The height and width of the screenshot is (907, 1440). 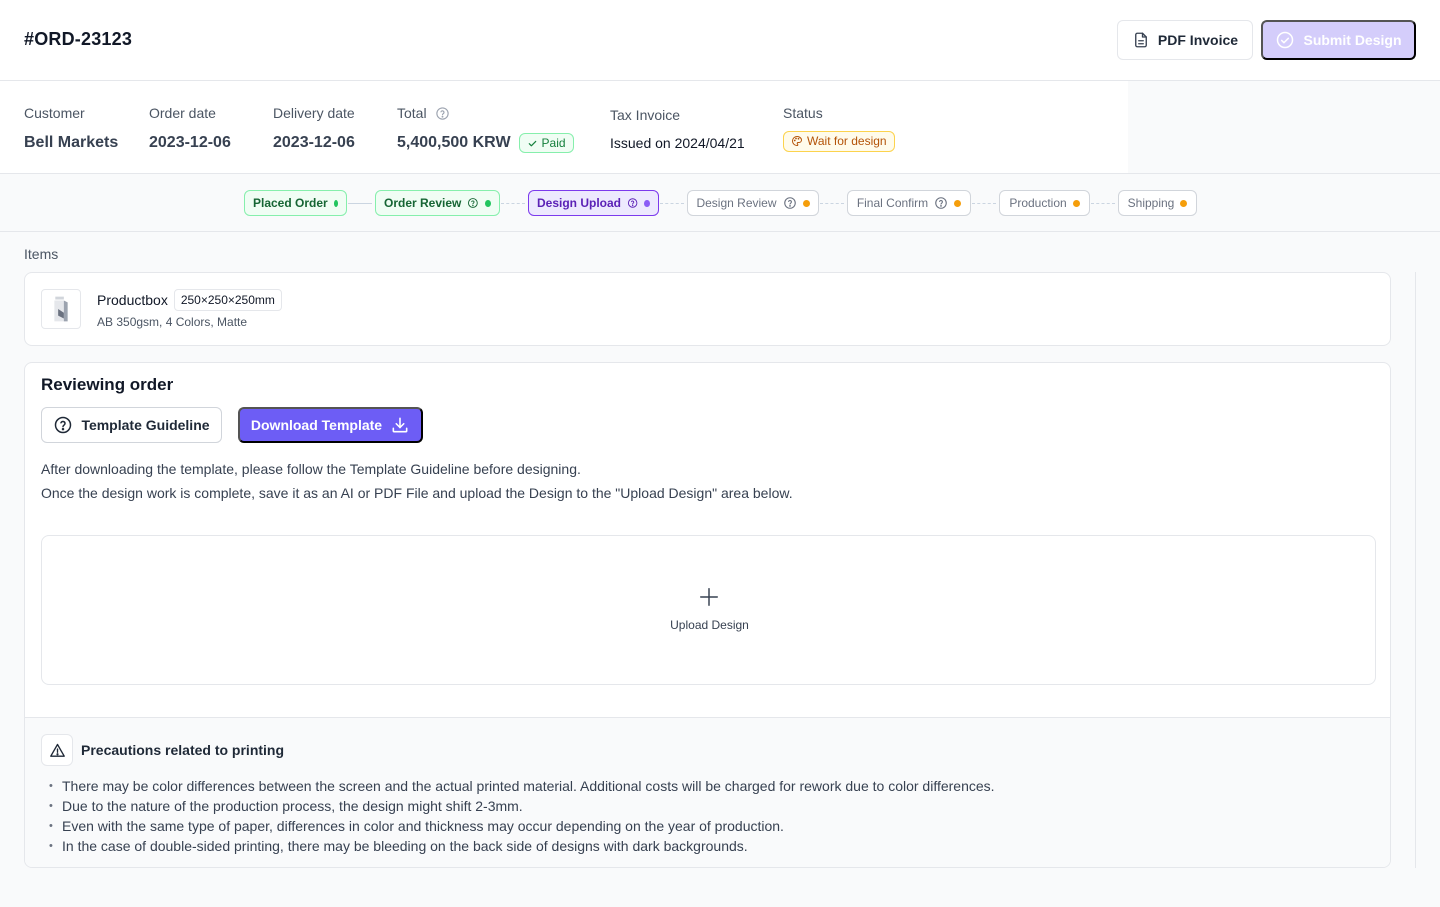 I want to click on precautions-title: Precautions related to printing, so click(x=183, y=750).